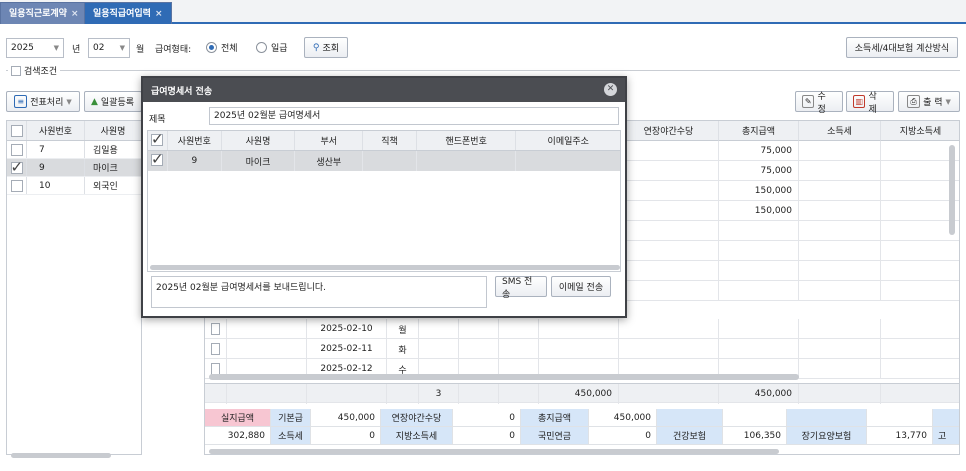 Image resolution: width=966 pixels, height=471 pixels. Describe the element at coordinates (272, 47) in the screenshot. I see `radio-daily: 일급` at that location.